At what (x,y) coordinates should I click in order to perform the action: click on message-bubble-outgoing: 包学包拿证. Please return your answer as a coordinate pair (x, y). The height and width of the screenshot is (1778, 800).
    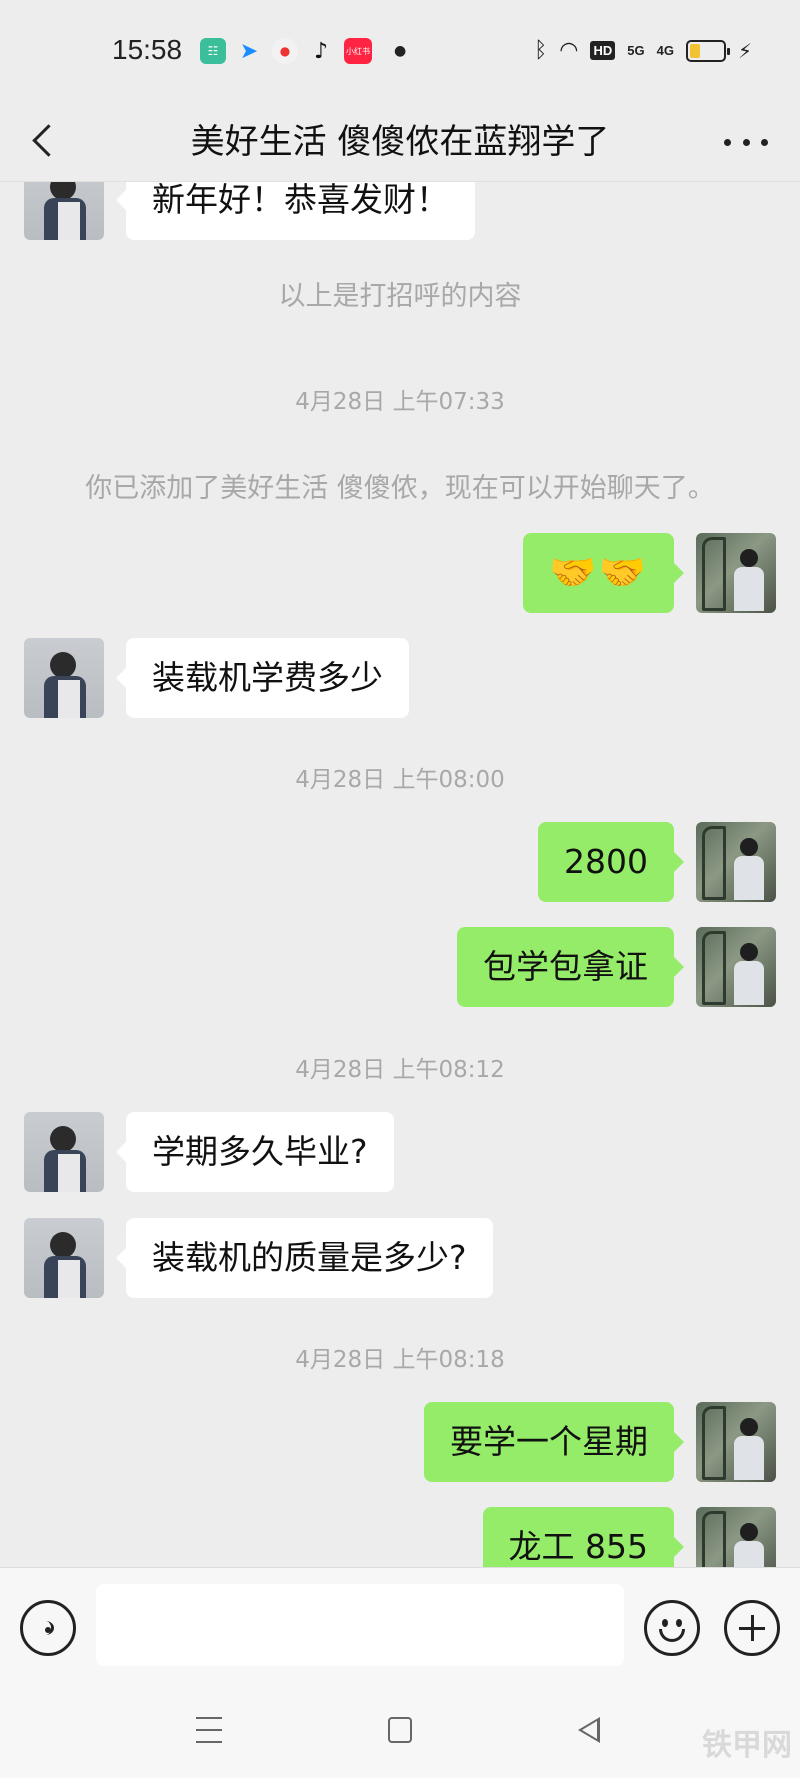
    Looking at the image, I should click on (570, 967).